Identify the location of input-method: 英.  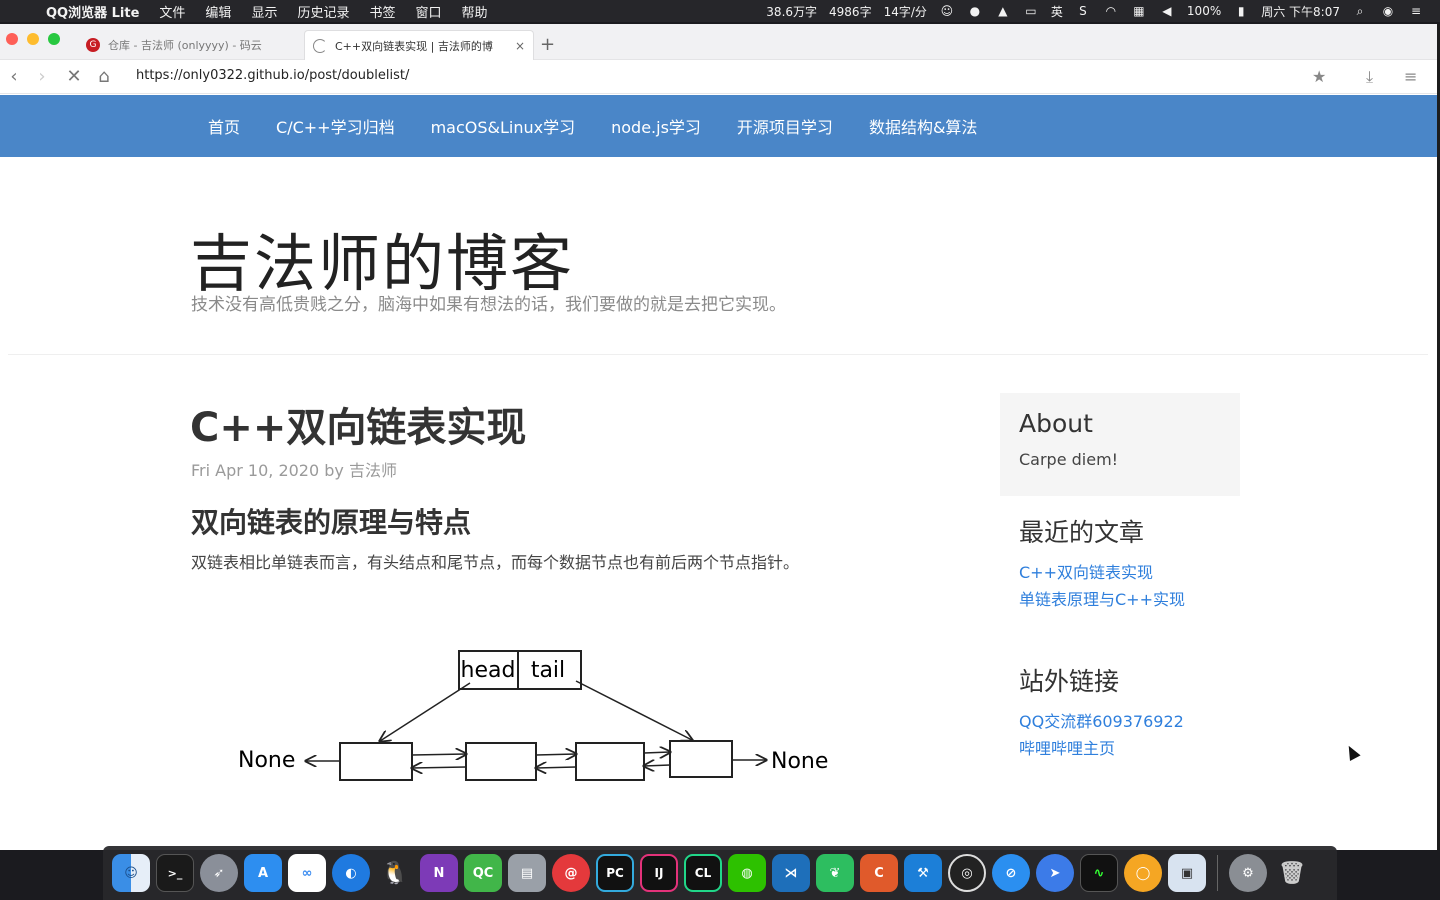
(1057, 11).